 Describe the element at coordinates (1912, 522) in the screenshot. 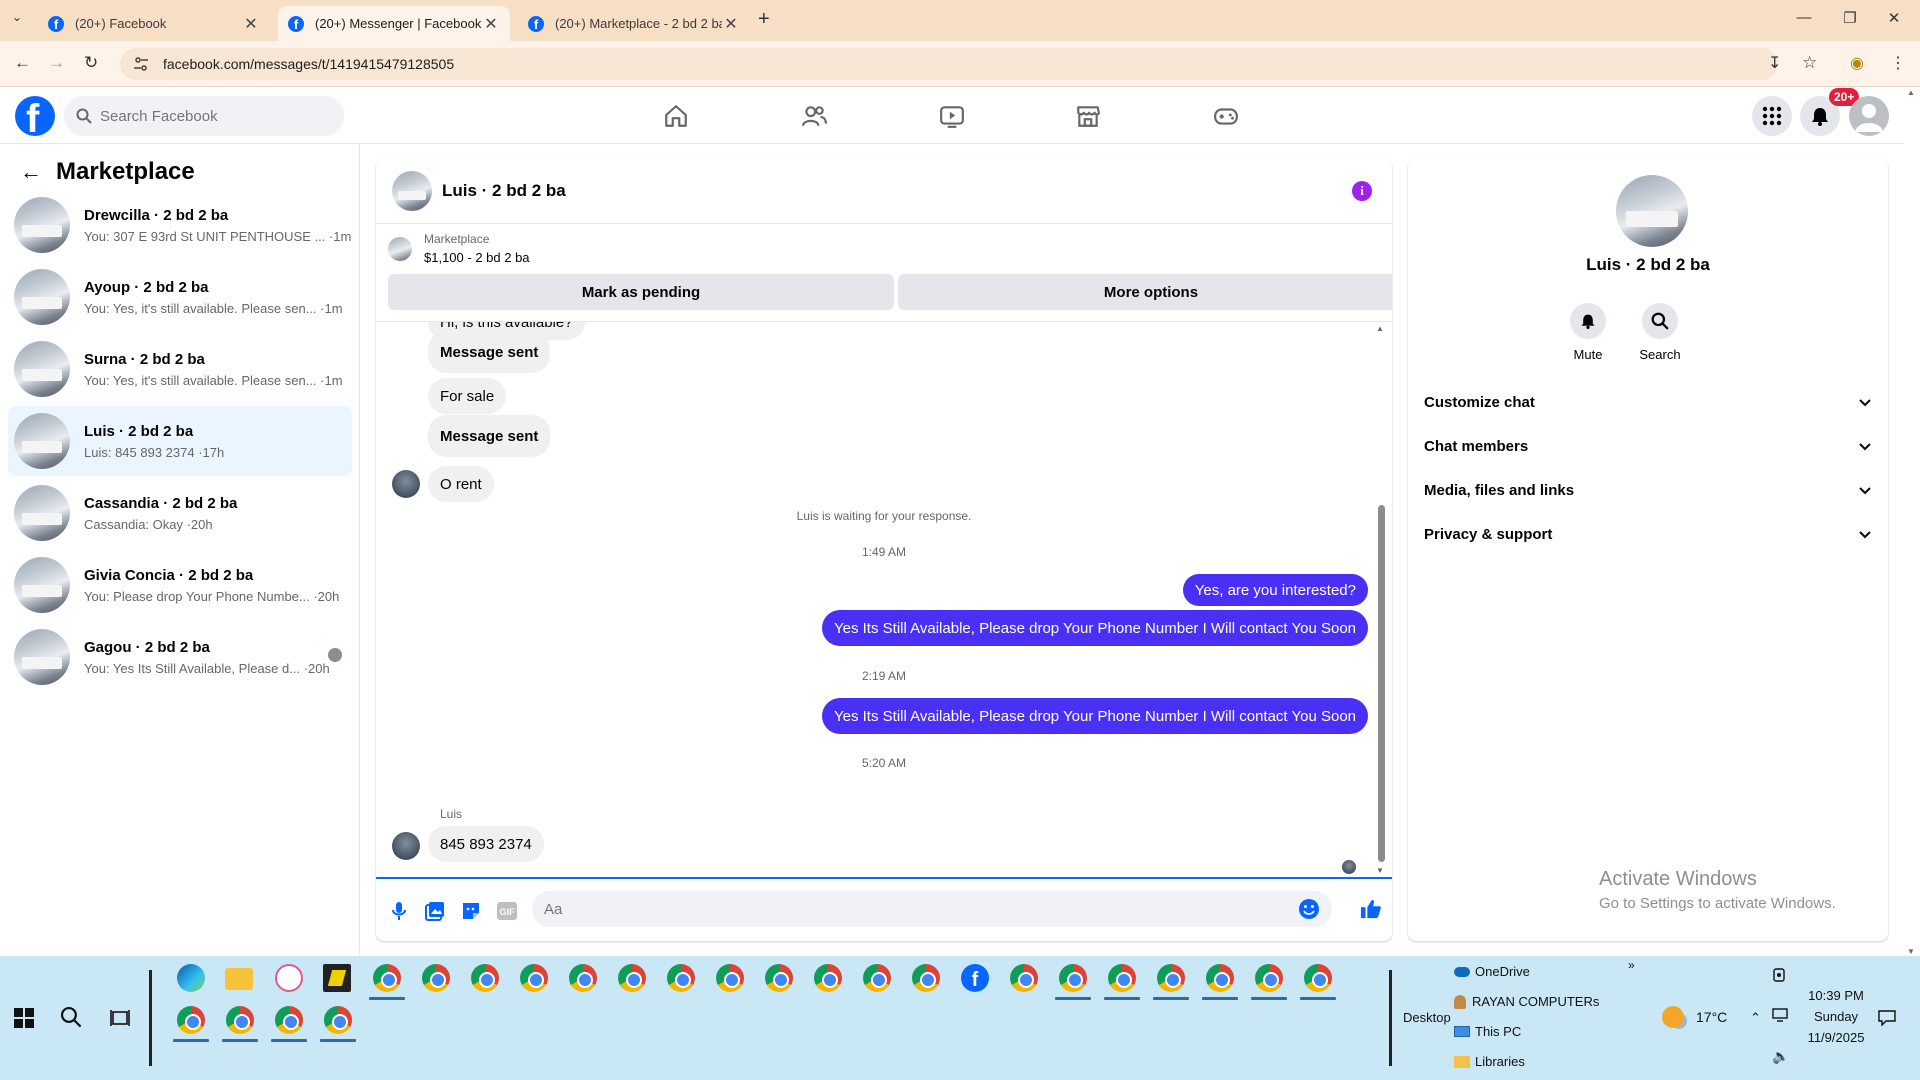

I see `page-scrollbar: ▲ ▼` at that location.